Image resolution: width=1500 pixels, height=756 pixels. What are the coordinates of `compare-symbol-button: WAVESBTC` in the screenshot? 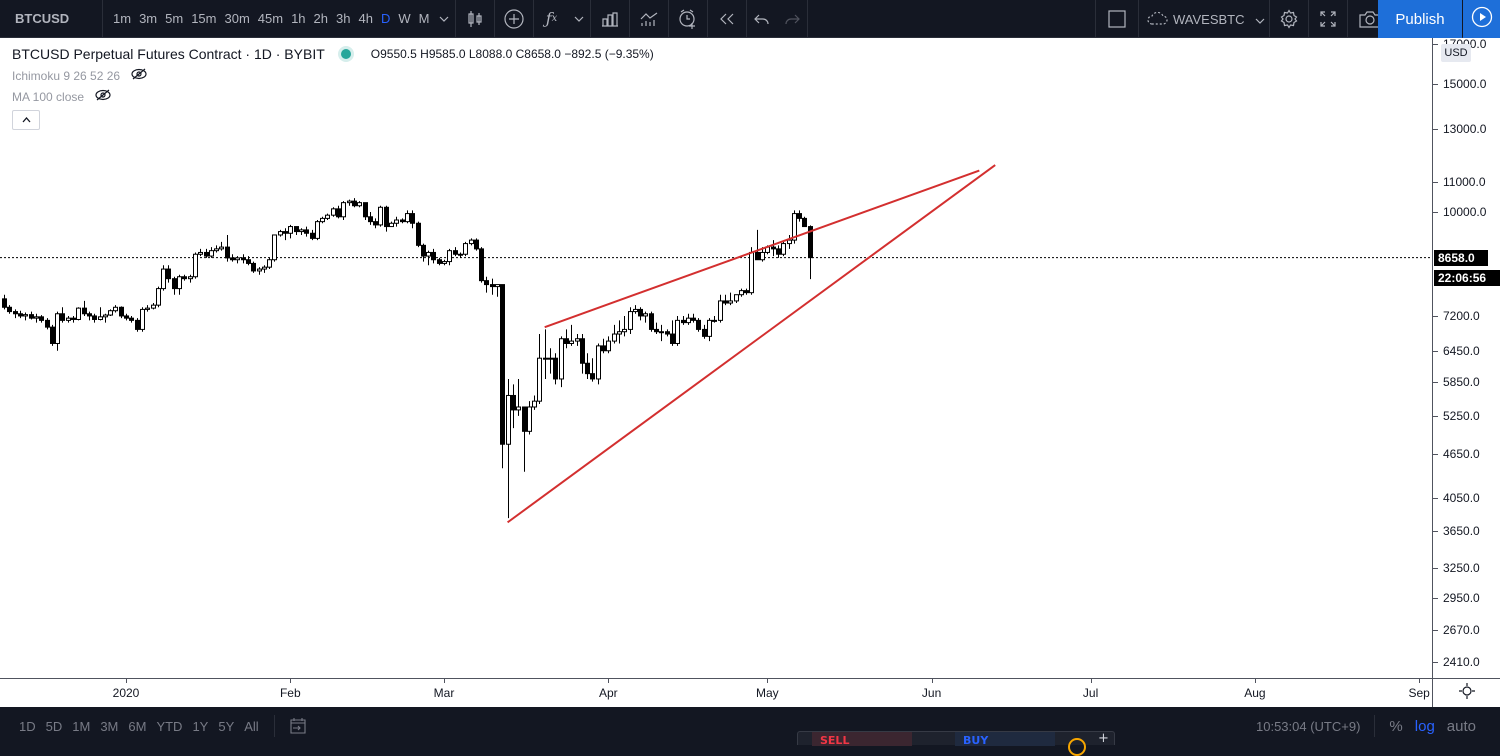 It's located at (1204, 19).